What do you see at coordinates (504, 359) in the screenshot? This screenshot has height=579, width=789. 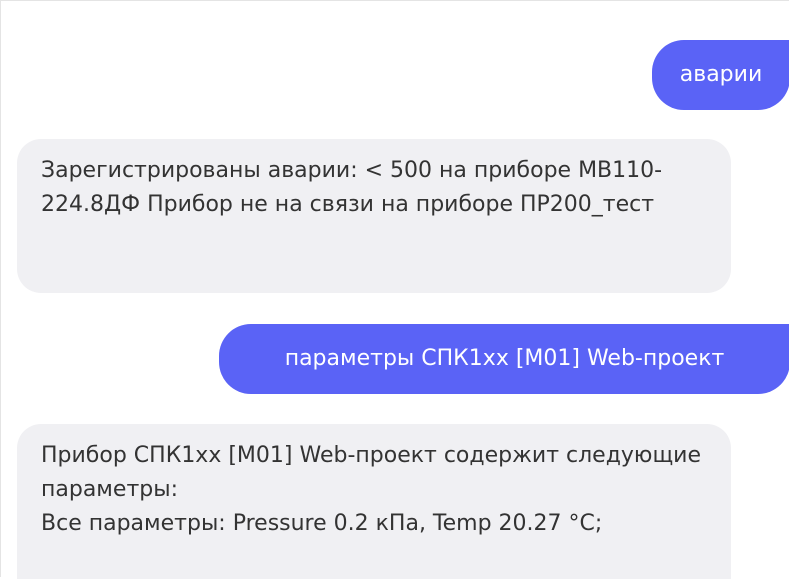 I see `user-message: параметры СПК1xx [M01] Web-проект` at bounding box center [504, 359].